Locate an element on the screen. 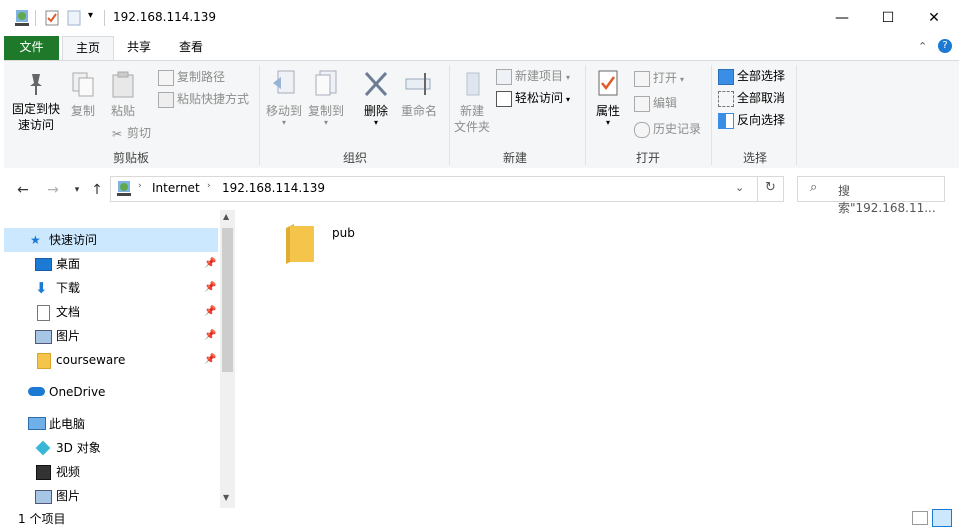  nav-this-pc: 此电脑 is located at coordinates (111, 424).